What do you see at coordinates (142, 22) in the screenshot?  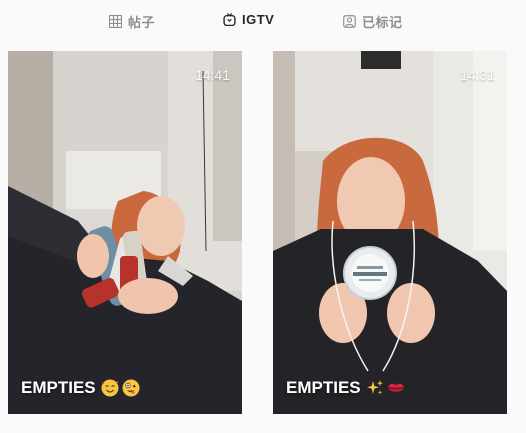 I see `tab-posts-label: 帖子` at bounding box center [142, 22].